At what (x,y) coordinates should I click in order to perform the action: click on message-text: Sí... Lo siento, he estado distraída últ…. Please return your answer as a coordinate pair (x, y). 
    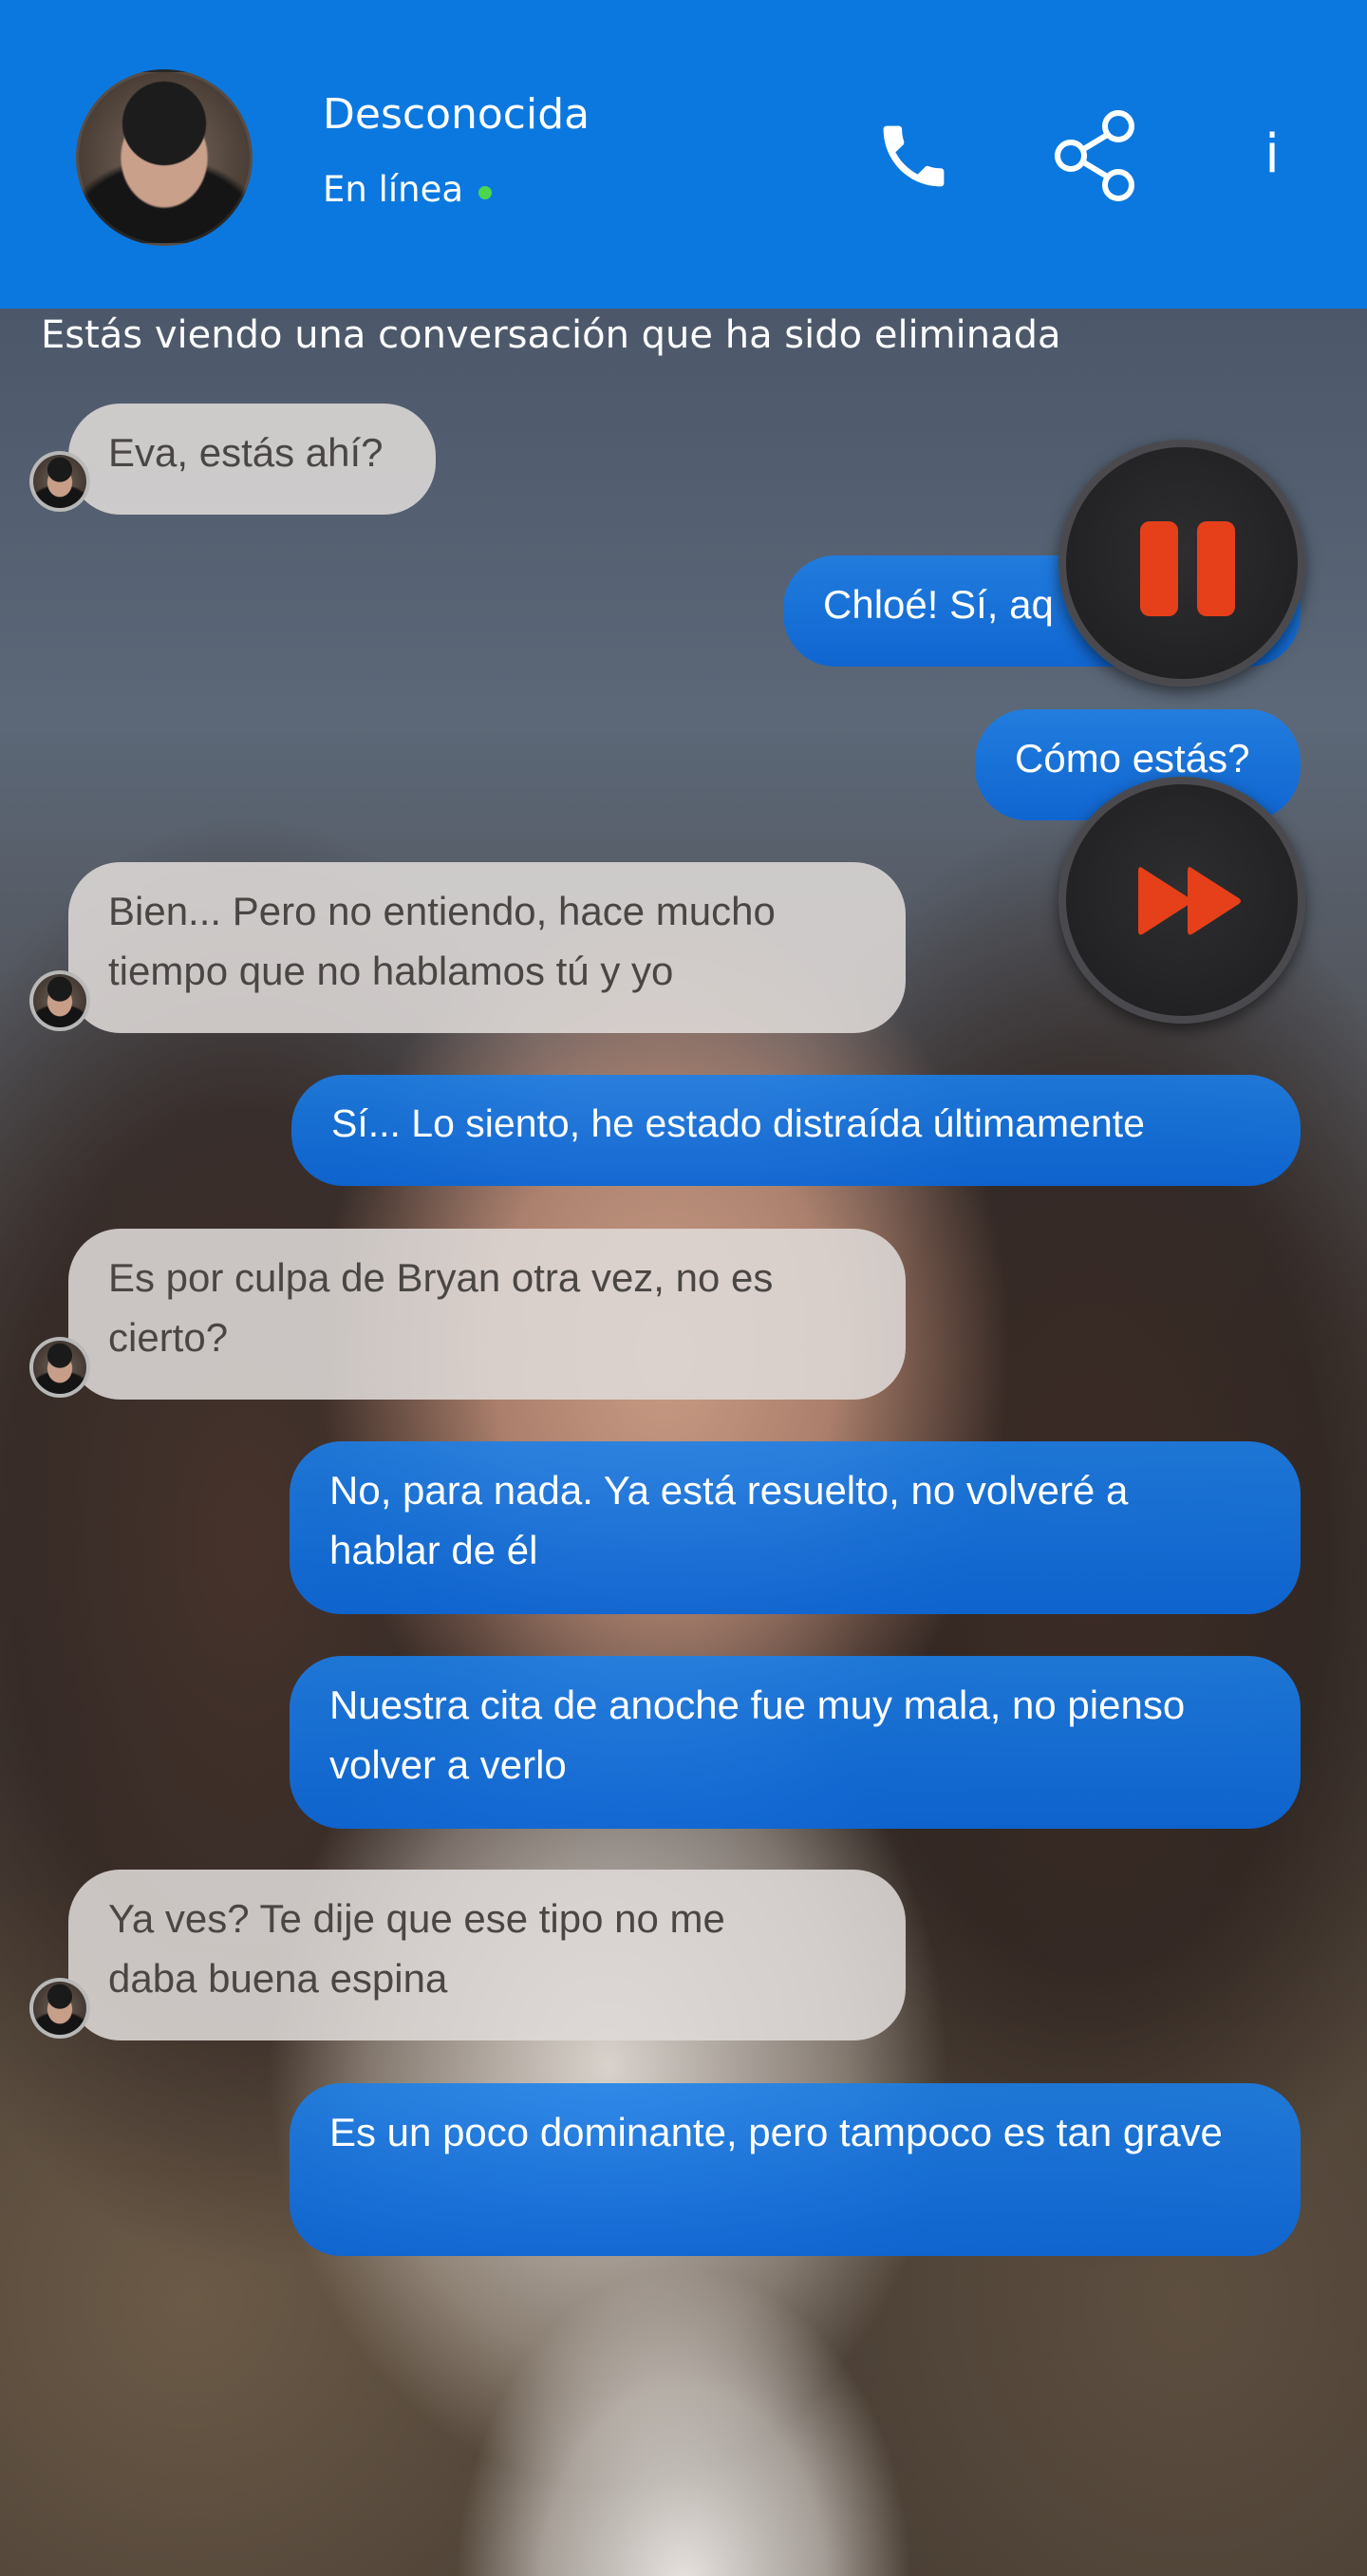
    Looking at the image, I should click on (738, 1123).